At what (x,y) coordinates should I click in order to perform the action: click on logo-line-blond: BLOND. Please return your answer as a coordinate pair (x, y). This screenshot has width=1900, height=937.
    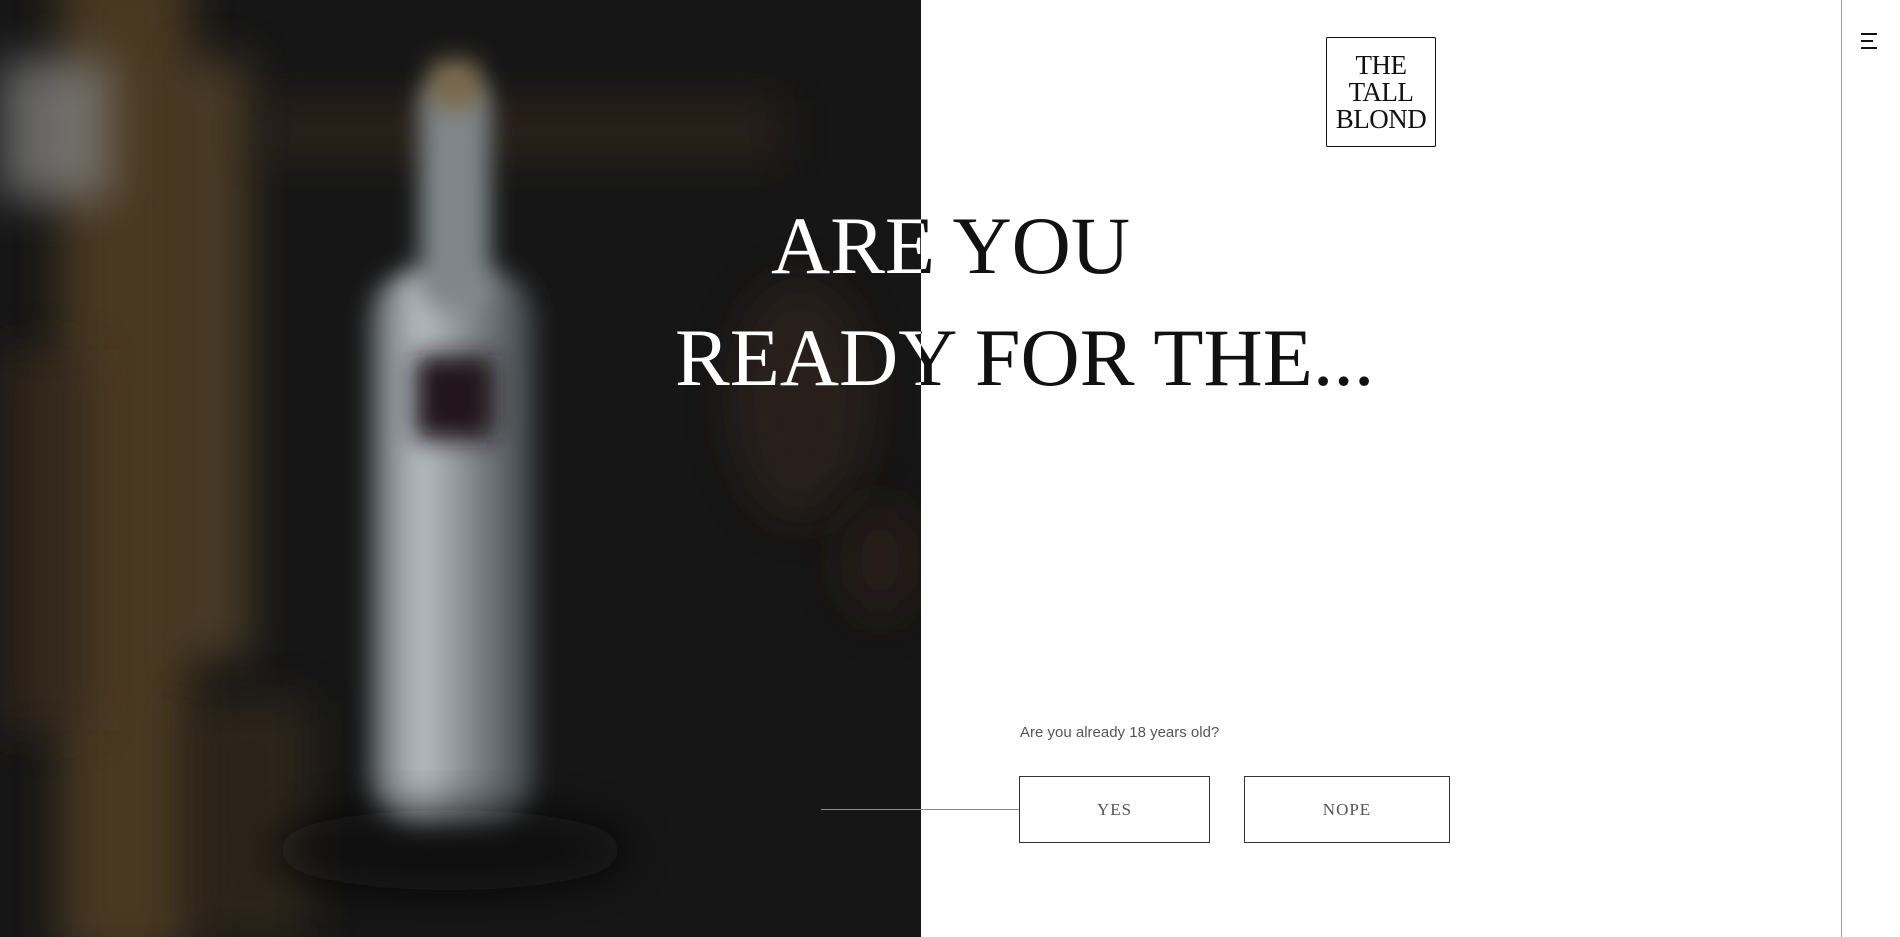
    Looking at the image, I should click on (1381, 118).